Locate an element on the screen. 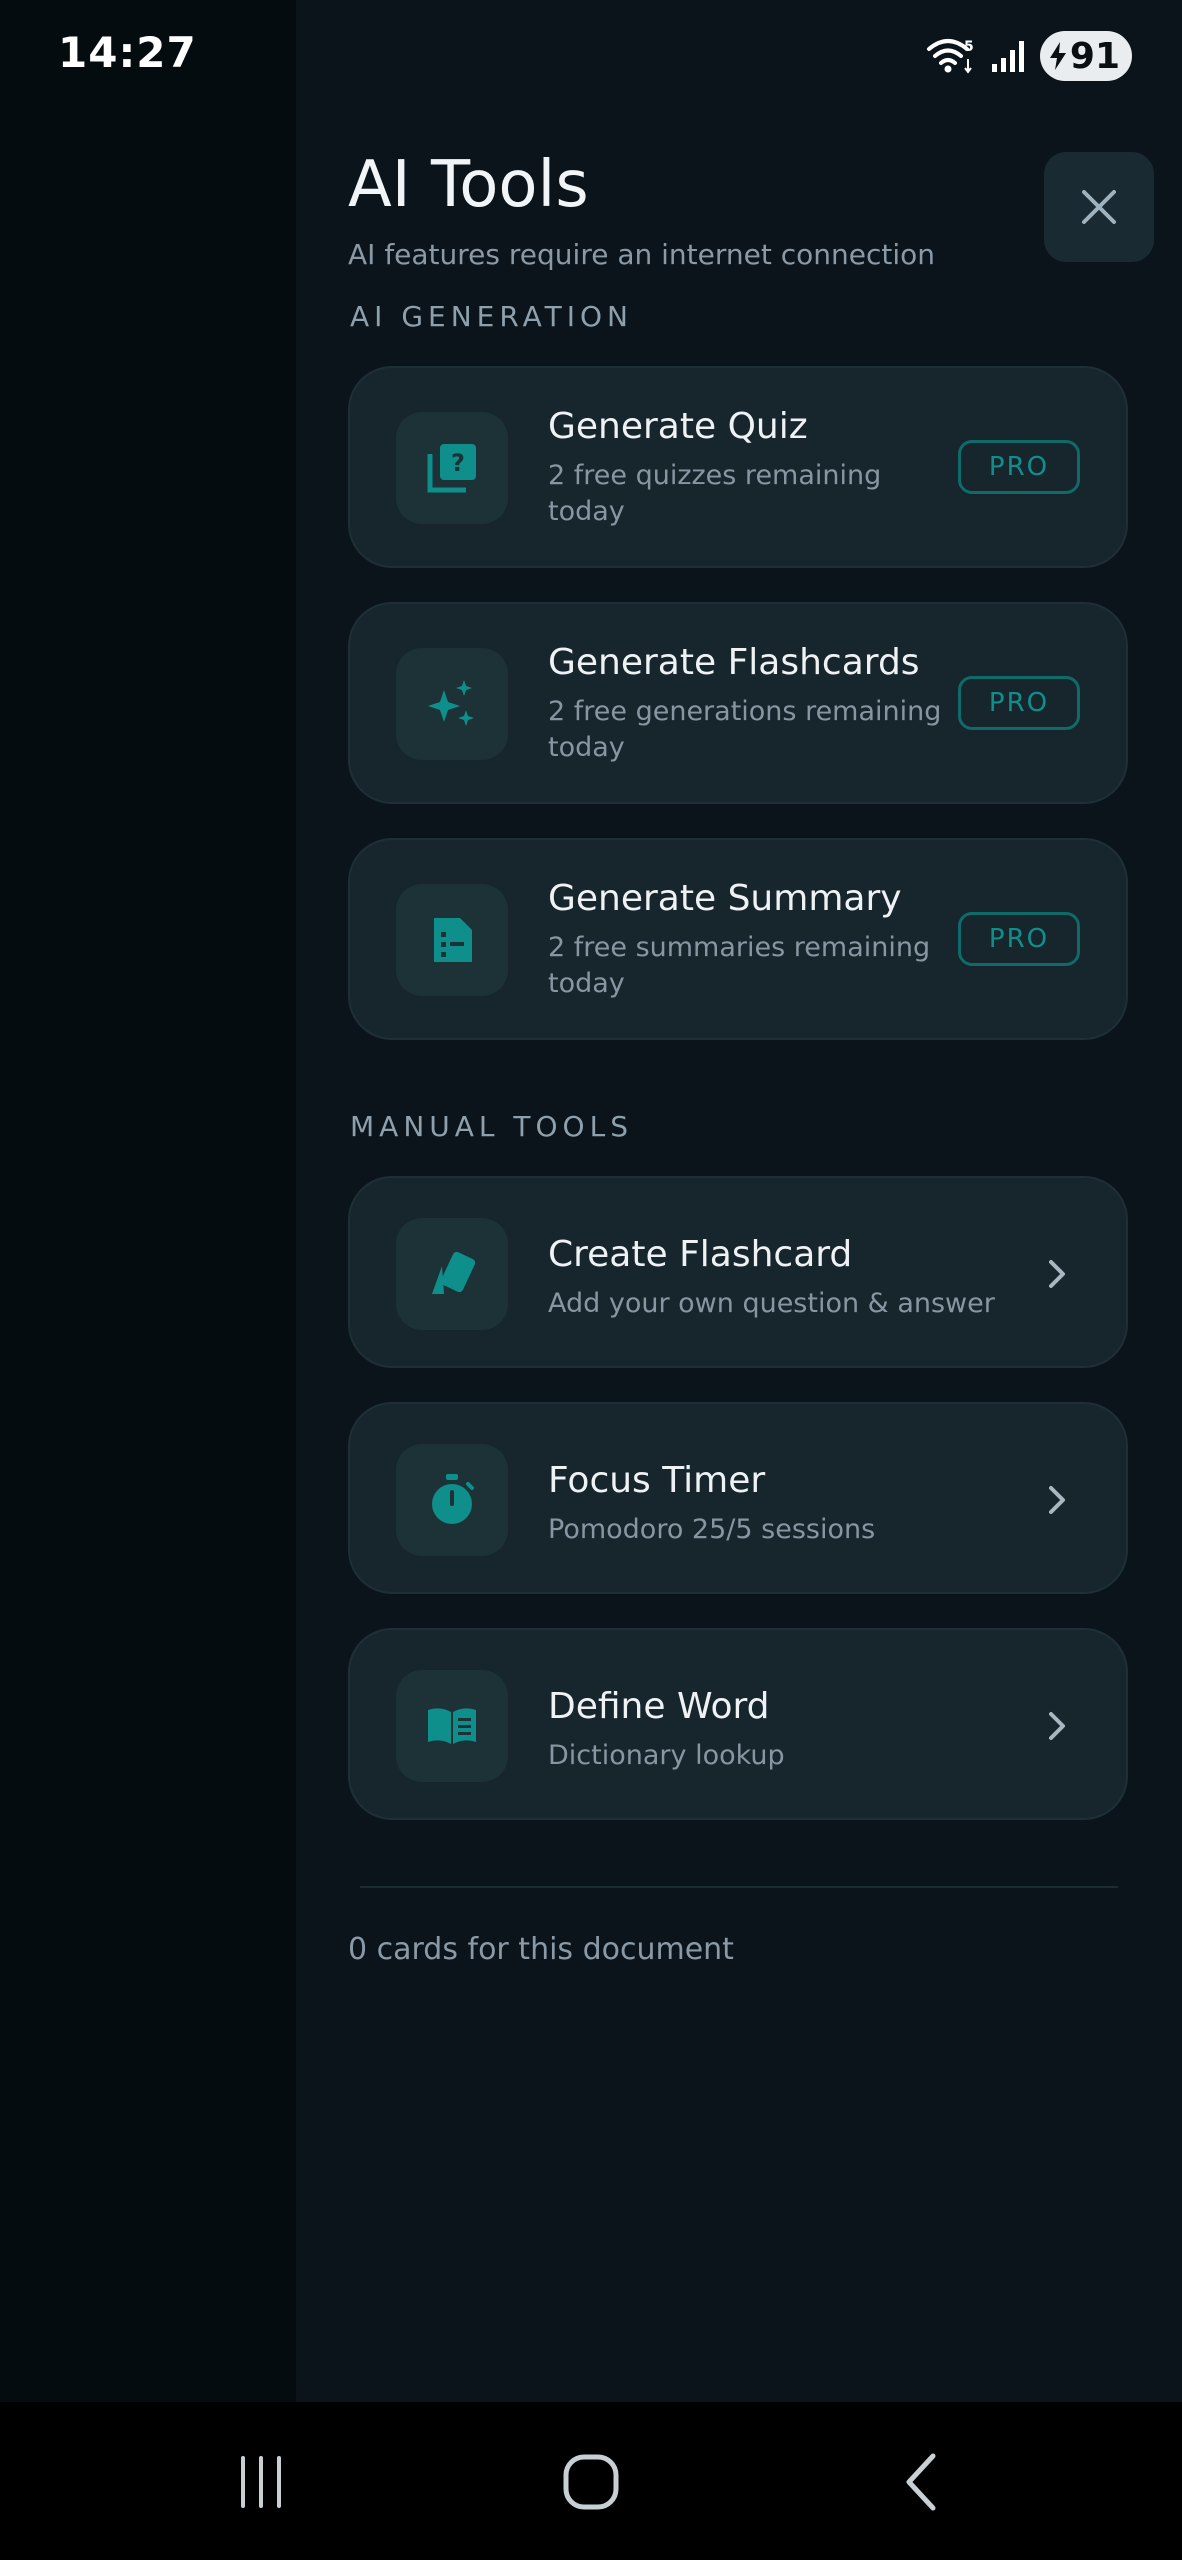 This screenshot has width=1182, height=2560. signal-icon is located at coordinates (1008, 56).